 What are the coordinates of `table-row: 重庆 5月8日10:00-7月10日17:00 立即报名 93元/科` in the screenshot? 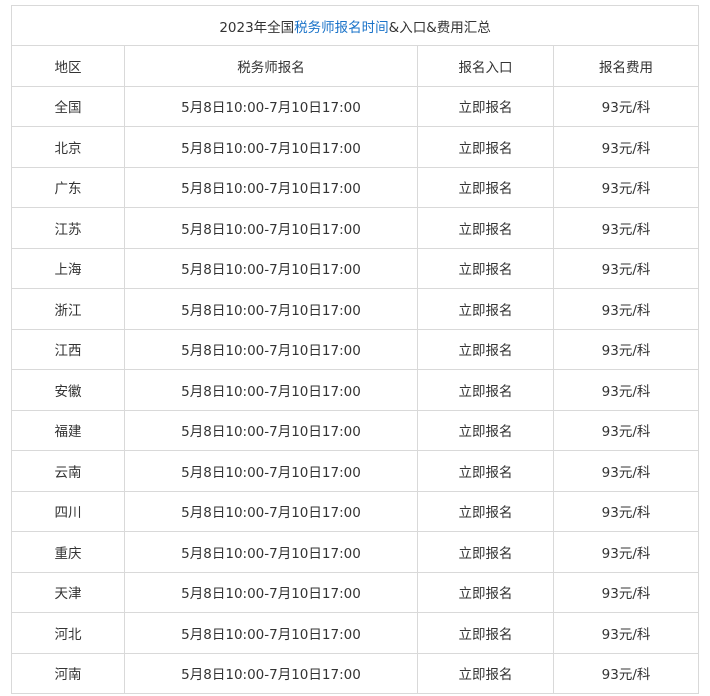 It's located at (355, 552).